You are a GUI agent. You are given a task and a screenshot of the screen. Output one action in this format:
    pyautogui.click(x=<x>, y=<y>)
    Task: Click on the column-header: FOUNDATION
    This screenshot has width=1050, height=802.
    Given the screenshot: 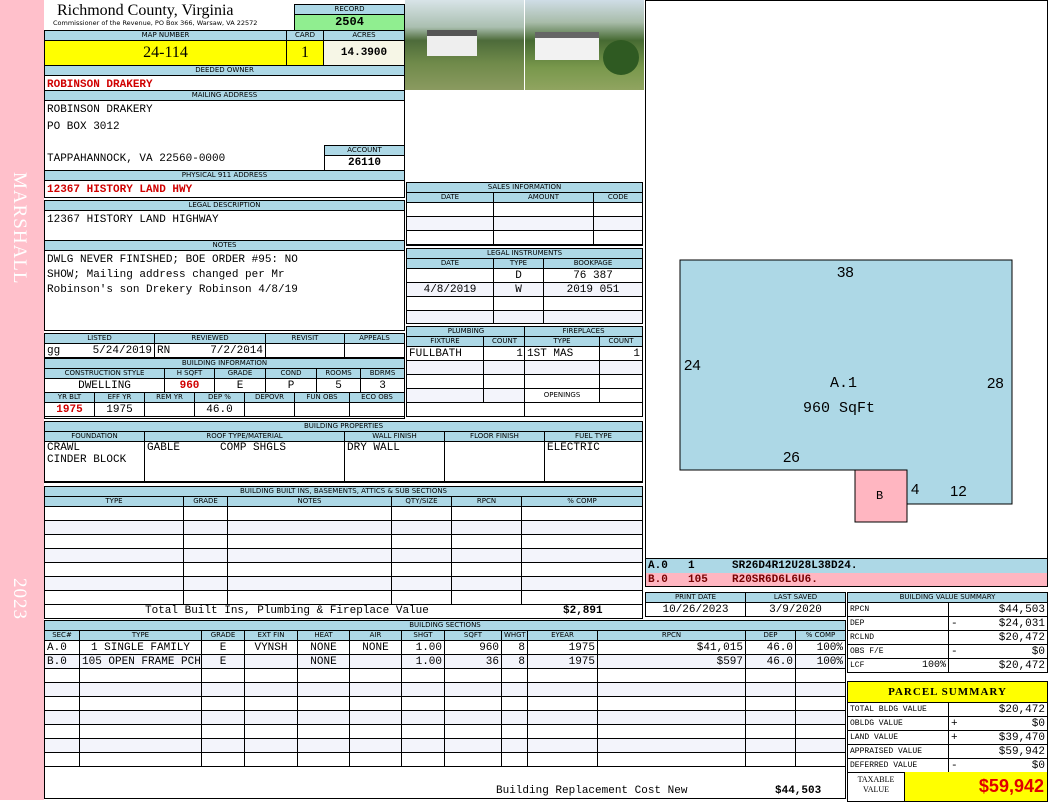 What is the action you would take?
    pyautogui.click(x=95, y=436)
    